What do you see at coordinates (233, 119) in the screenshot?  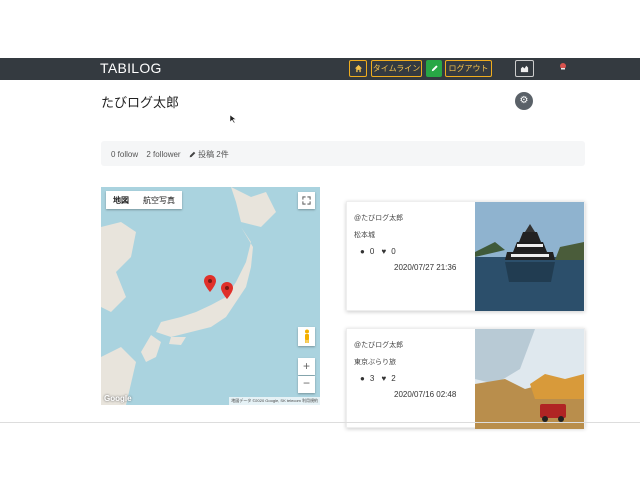 I see `mouse-cursor-icon` at bounding box center [233, 119].